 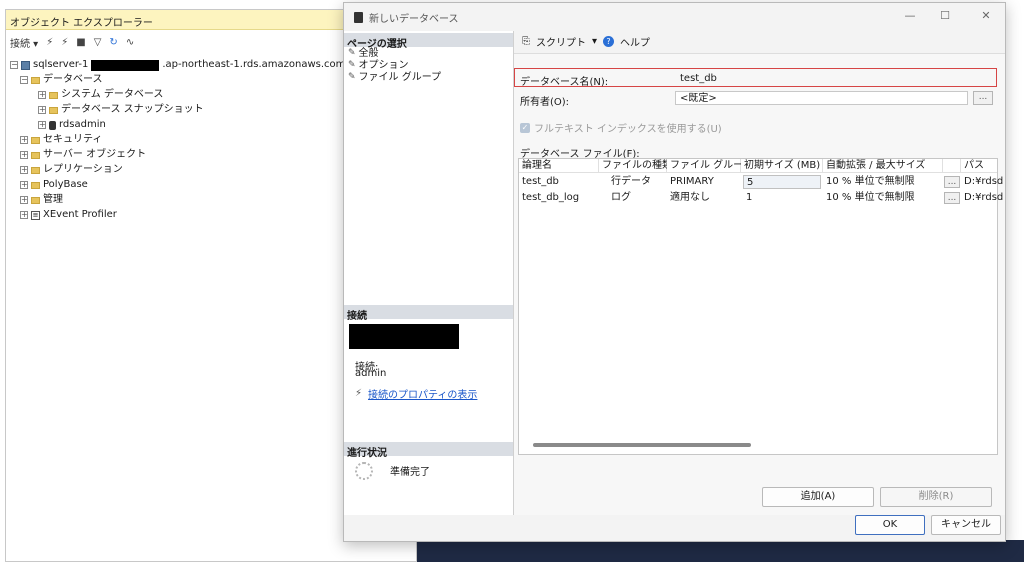 I want to click on filter-icon: ▽, so click(x=98, y=42).